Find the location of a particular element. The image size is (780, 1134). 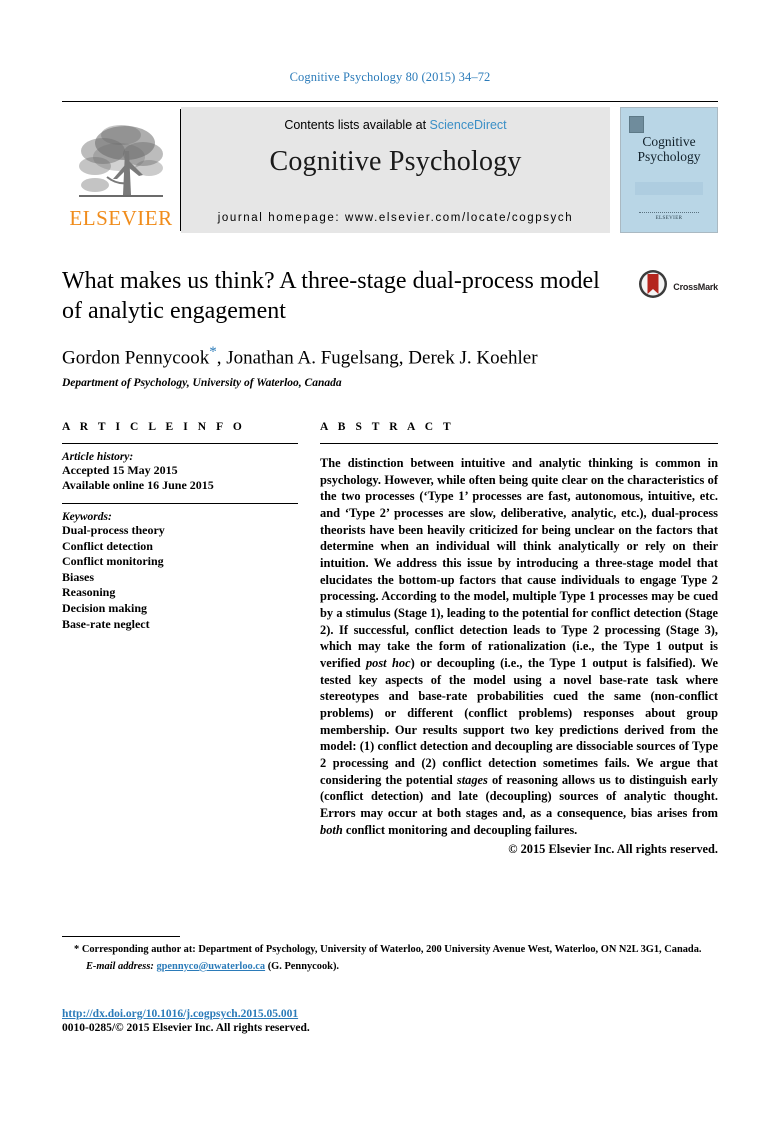

keyword-item: Dual-process theory is located at coordinates (113, 530).